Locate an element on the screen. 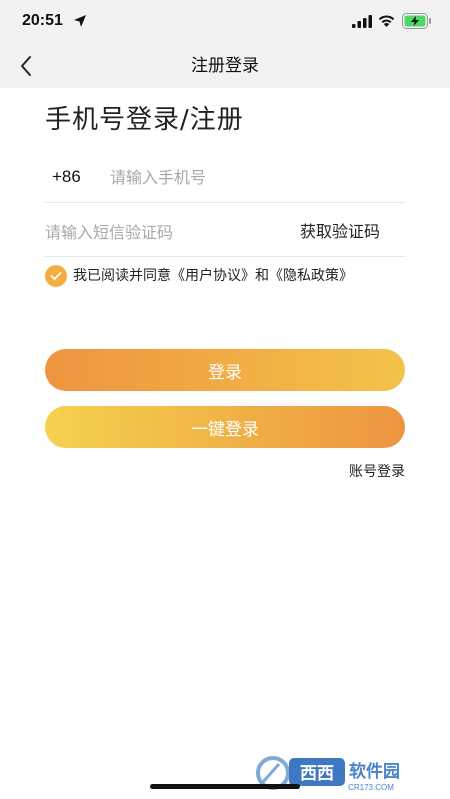 The image size is (450, 799). country-code-selector: +86 is located at coordinates (66, 177).